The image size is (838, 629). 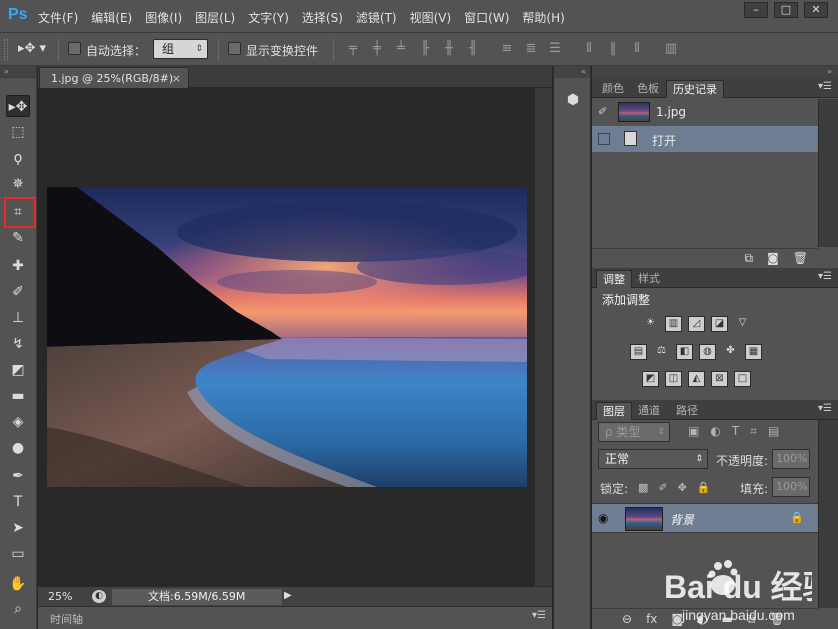 I want to click on distribute-vcenter-icon: ≣, so click(x=531, y=49).